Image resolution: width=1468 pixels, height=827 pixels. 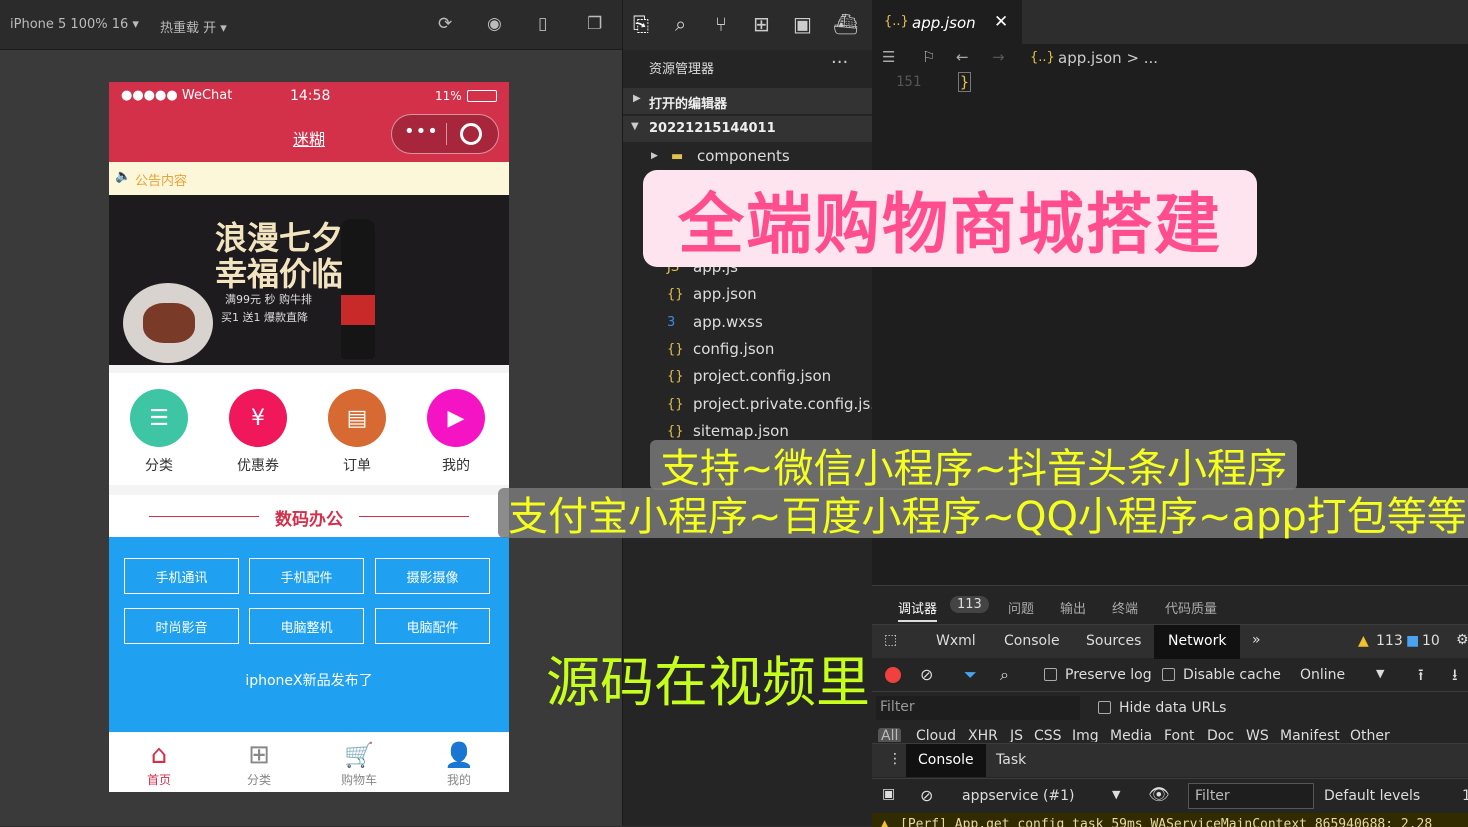 What do you see at coordinates (1257, 735) in the screenshot?
I see `type-ws: WS` at bounding box center [1257, 735].